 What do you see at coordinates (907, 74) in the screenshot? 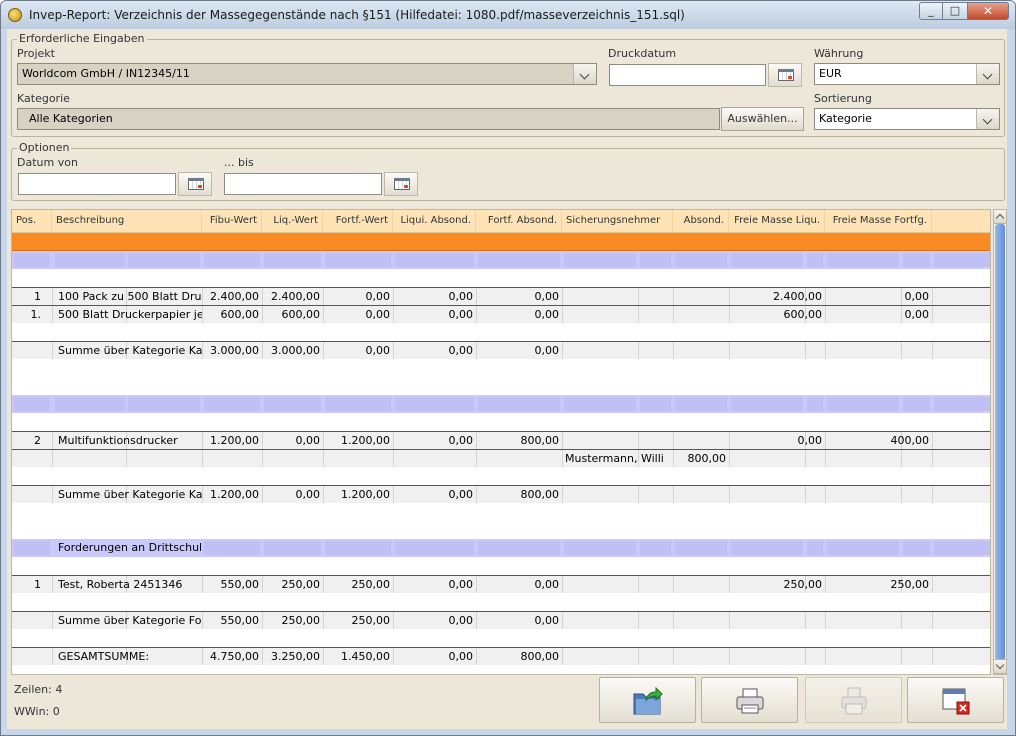
I see `waehrung-select: EUR` at bounding box center [907, 74].